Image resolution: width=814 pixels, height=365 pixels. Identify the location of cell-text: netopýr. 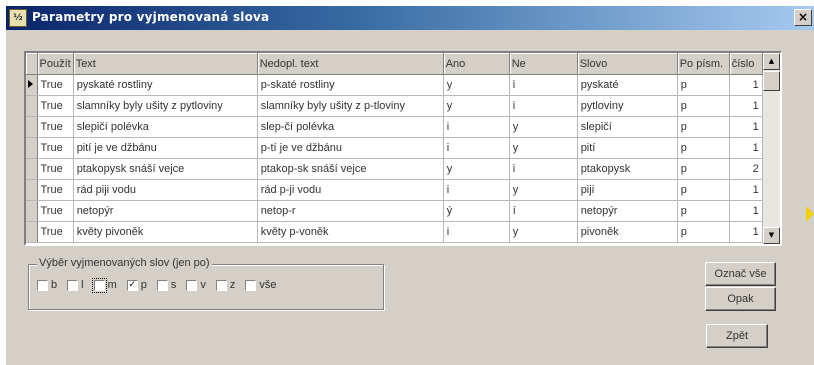
(165, 211).